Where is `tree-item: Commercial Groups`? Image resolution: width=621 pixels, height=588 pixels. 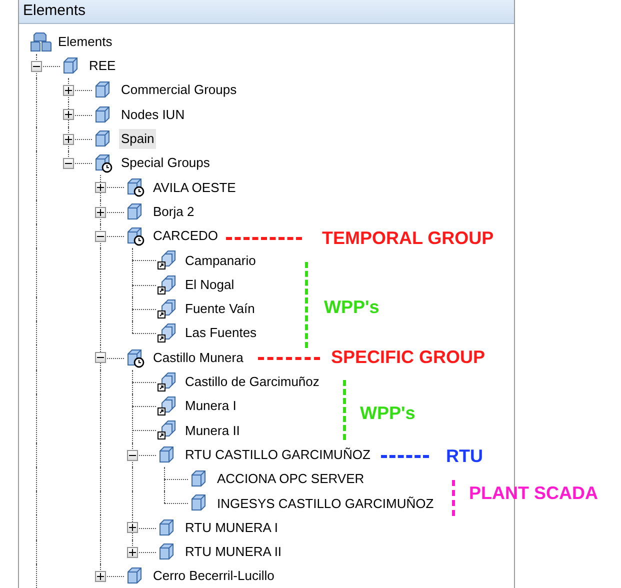
tree-item: Commercial Groups is located at coordinates (179, 90).